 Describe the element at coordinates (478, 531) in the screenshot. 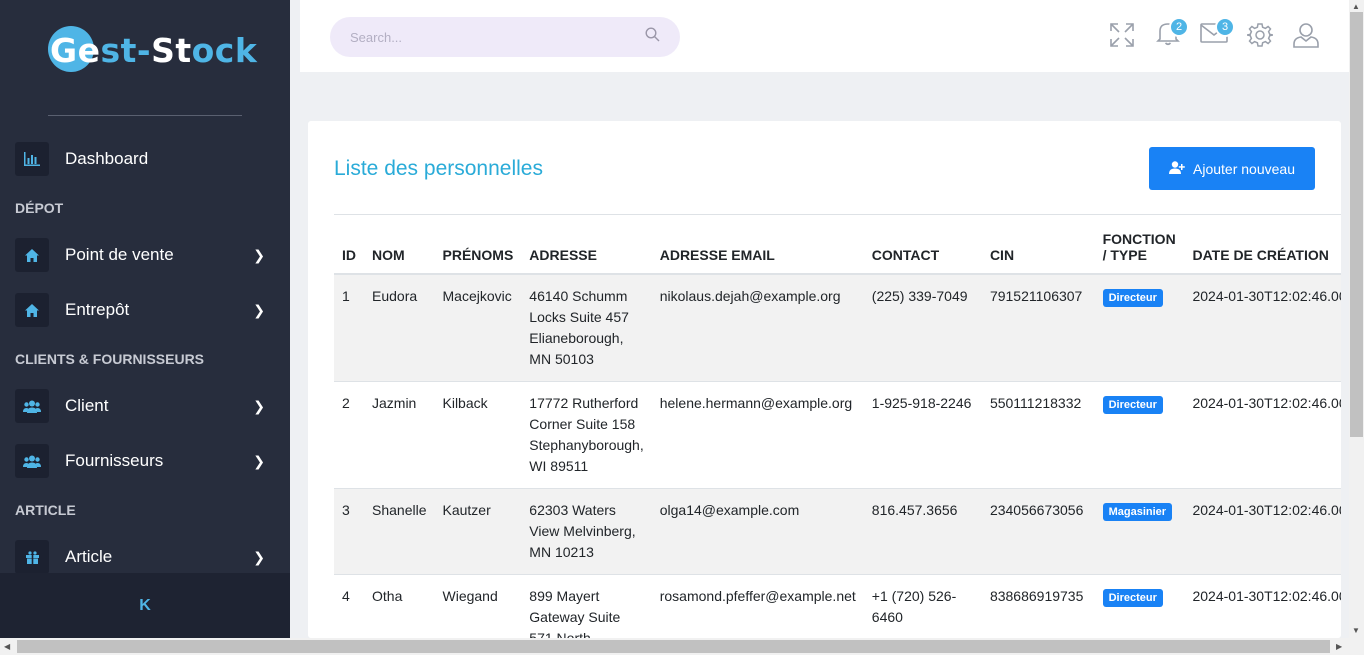

I see `cell-prenoms: Kautzer` at that location.